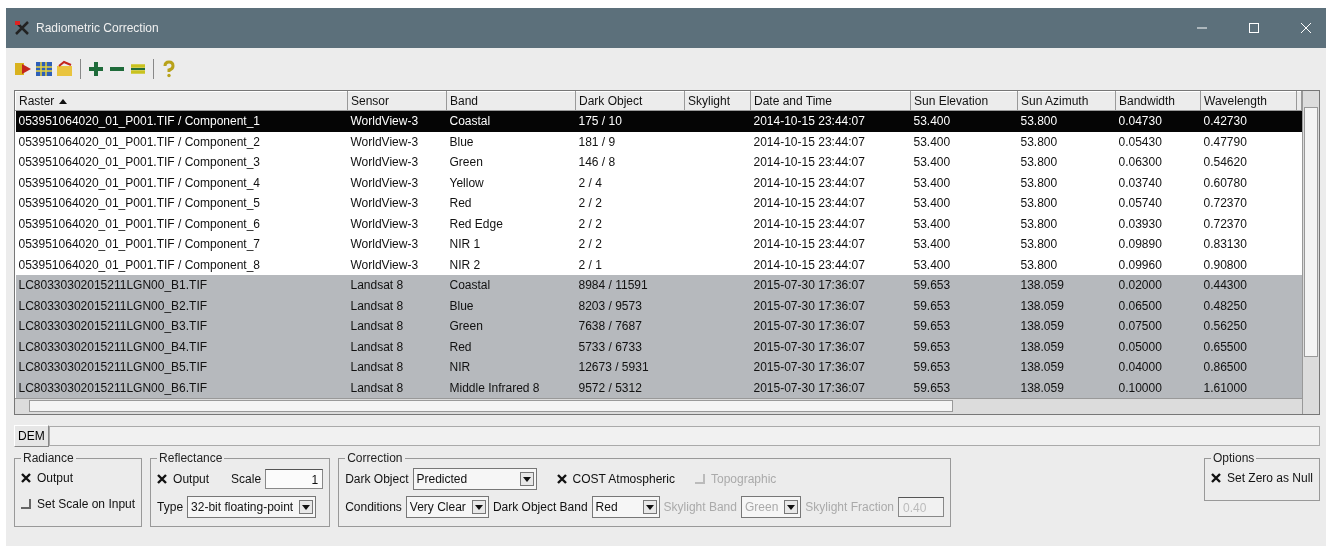 The image size is (1332, 554). What do you see at coordinates (113, 285) in the screenshot?
I see `table-cell: LC80330302015211LGN00_B1.TIF` at bounding box center [113, 285].